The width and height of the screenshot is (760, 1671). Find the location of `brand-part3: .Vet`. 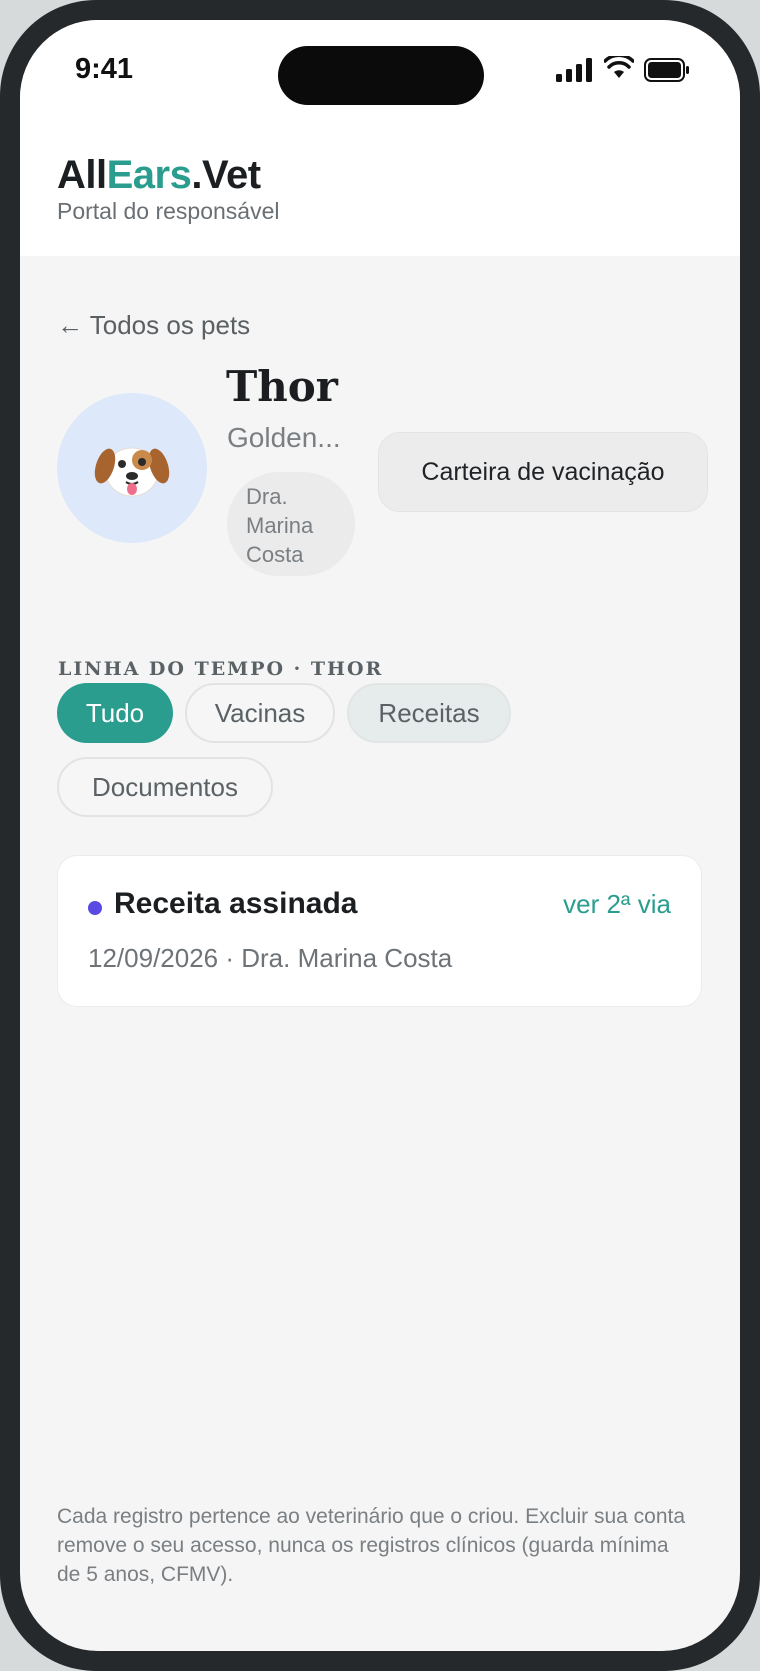

brand-part3: .Vet is located at coordinates (226, 175).